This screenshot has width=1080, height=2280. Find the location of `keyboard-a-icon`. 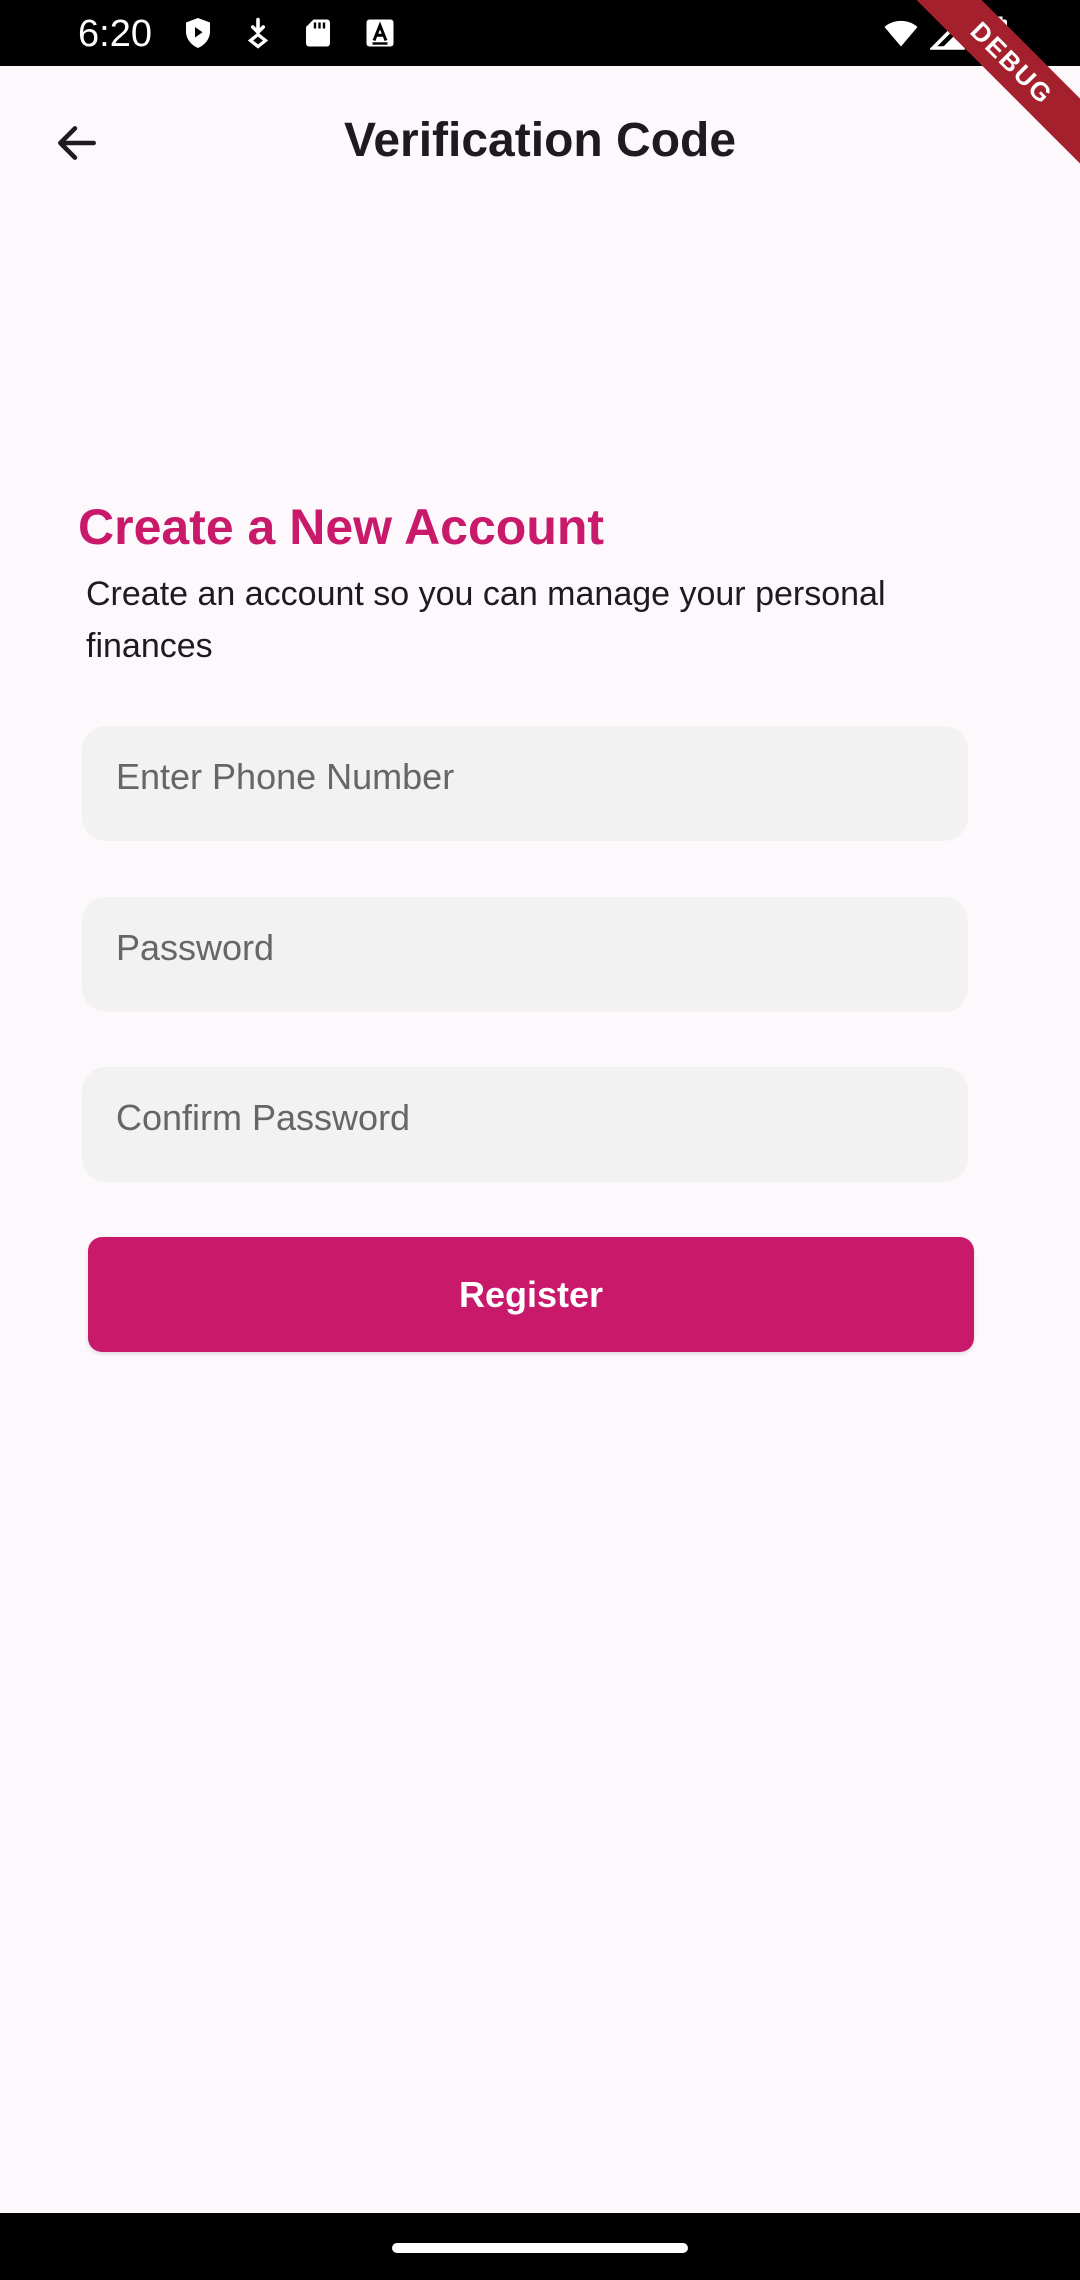

keyboard-a-icon is located at coordinates (380, 33).